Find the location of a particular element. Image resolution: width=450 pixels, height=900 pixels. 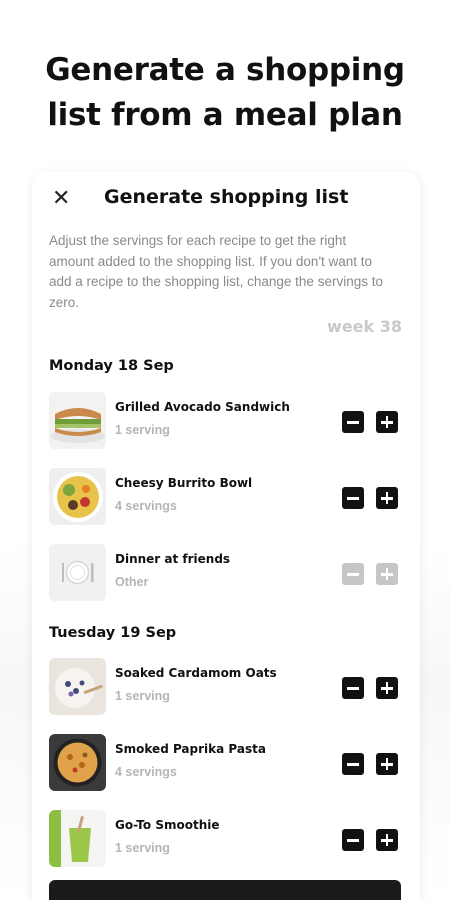

day-heading-monday: Monday 18 Sep is located at coordinates (111, 366).